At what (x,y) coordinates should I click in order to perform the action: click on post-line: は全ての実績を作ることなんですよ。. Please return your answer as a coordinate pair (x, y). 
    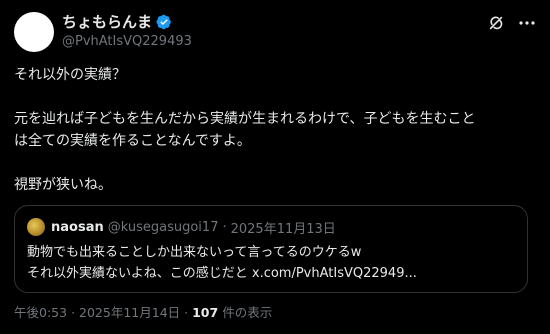
    Looking at the image, I should click on (132, 141).